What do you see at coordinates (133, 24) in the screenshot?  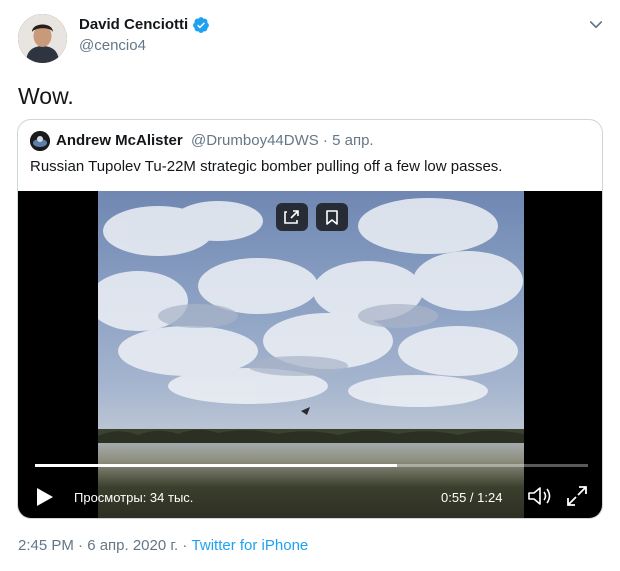 I see `author-name: David Cenciotti` at bounding box center [133, 24].